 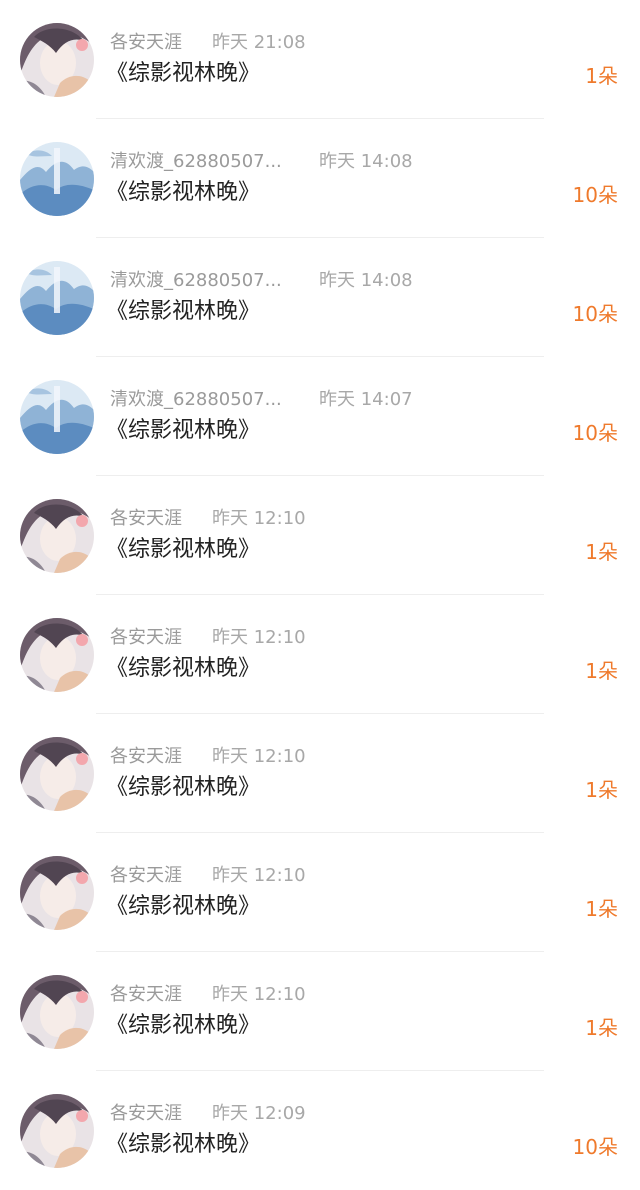 I want to click on send-time: 昨天 12:09, so click(x=259, y=1113).